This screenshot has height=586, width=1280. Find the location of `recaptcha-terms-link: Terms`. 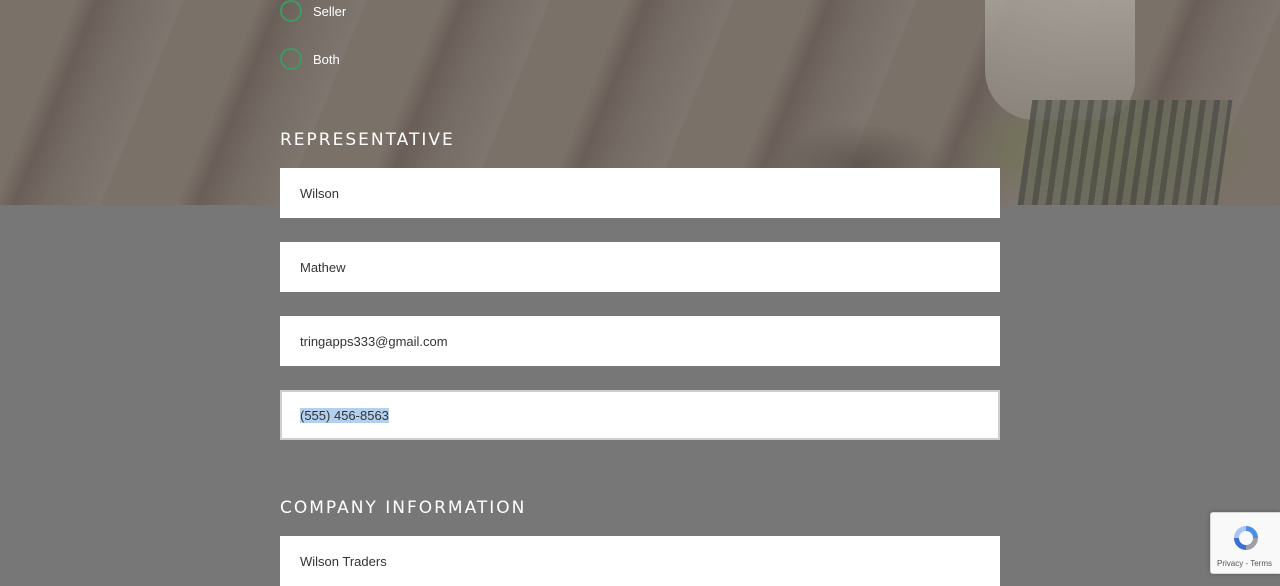

recaptcha-terms-link: Terms is located at coordinates (1261, 563).